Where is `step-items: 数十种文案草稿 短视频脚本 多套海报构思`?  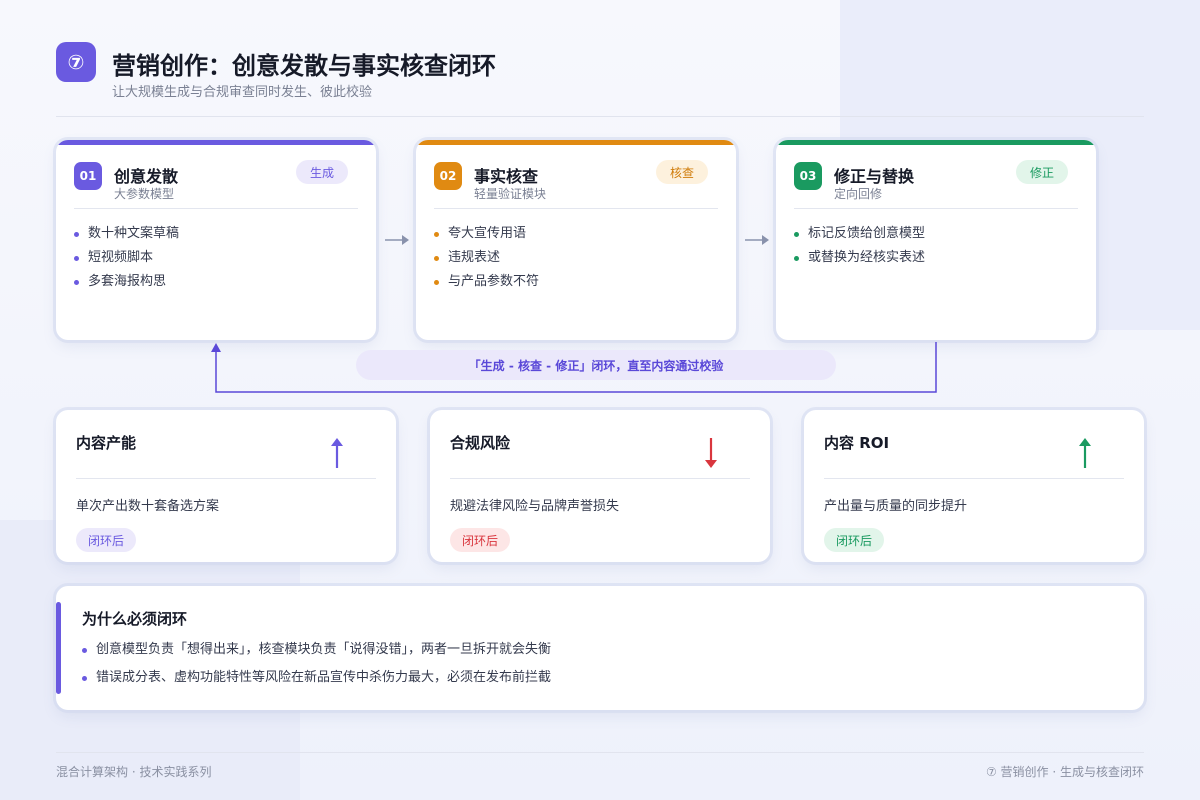 step-items: 数十种文案草稿 短视频脚本 多套海报构思 is located at coordinates (126, 258).